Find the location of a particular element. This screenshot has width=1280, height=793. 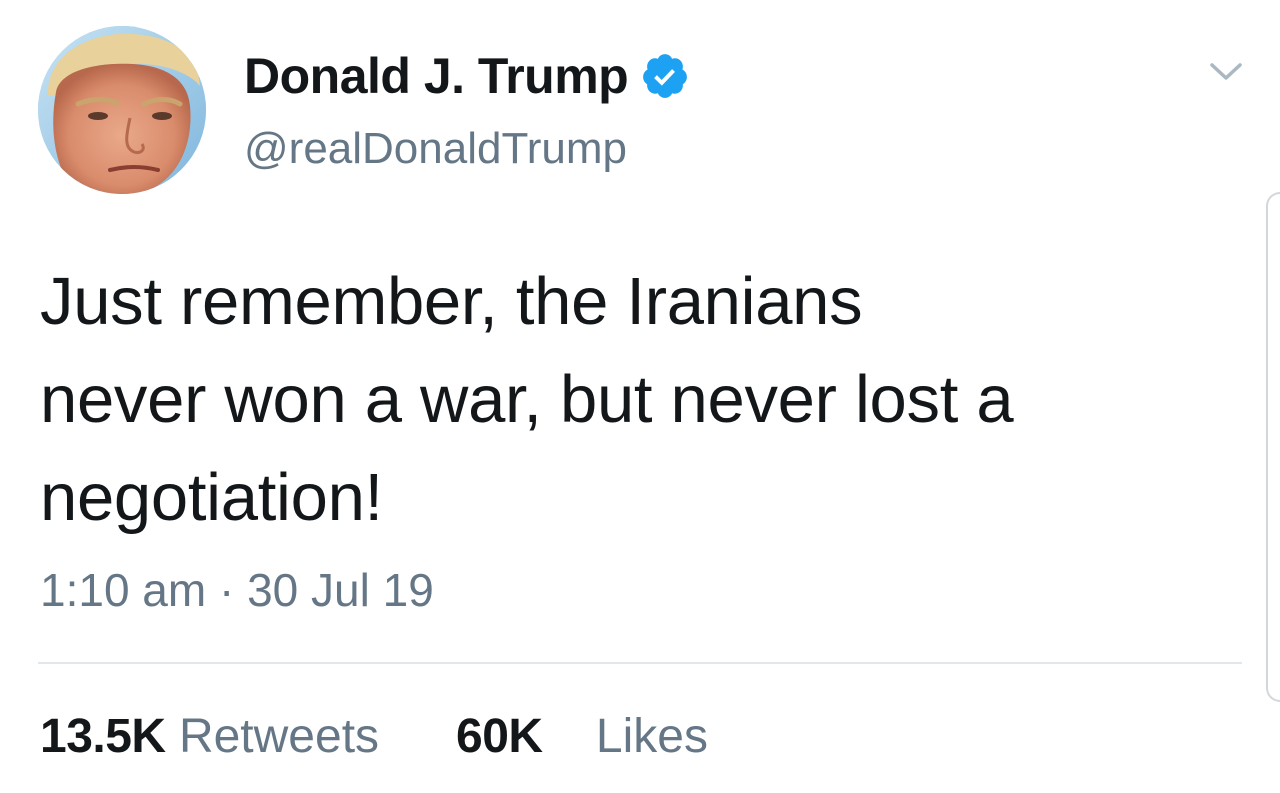

tweet-timestamp: 1:10 am · 30 Jul 19 is located at coordinates (237, 590).